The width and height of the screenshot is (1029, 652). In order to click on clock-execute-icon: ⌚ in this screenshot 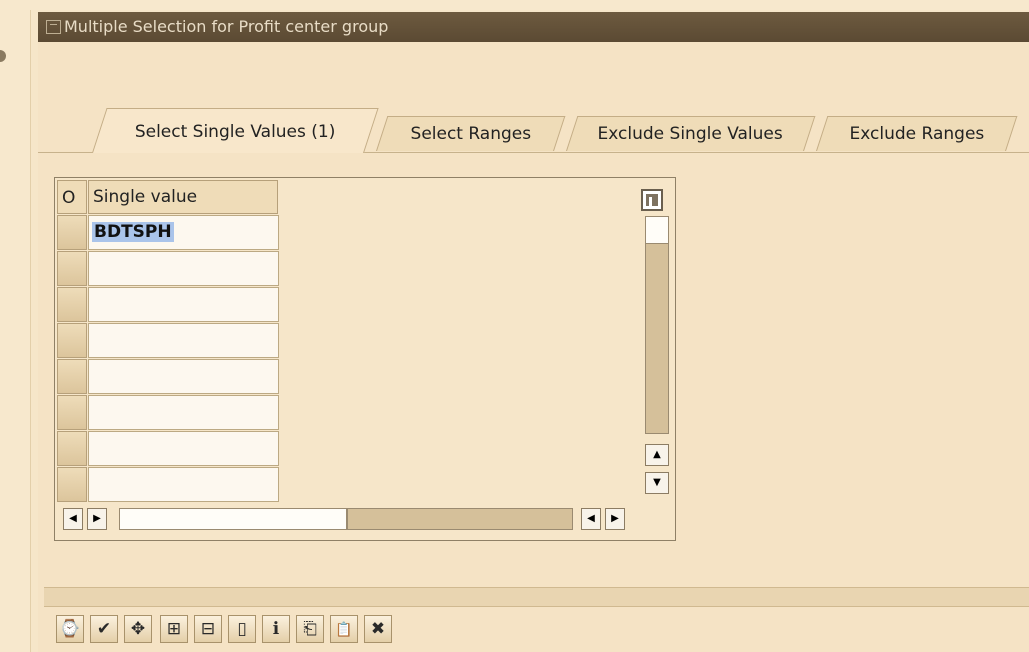, I will do `click(70, 629)`.